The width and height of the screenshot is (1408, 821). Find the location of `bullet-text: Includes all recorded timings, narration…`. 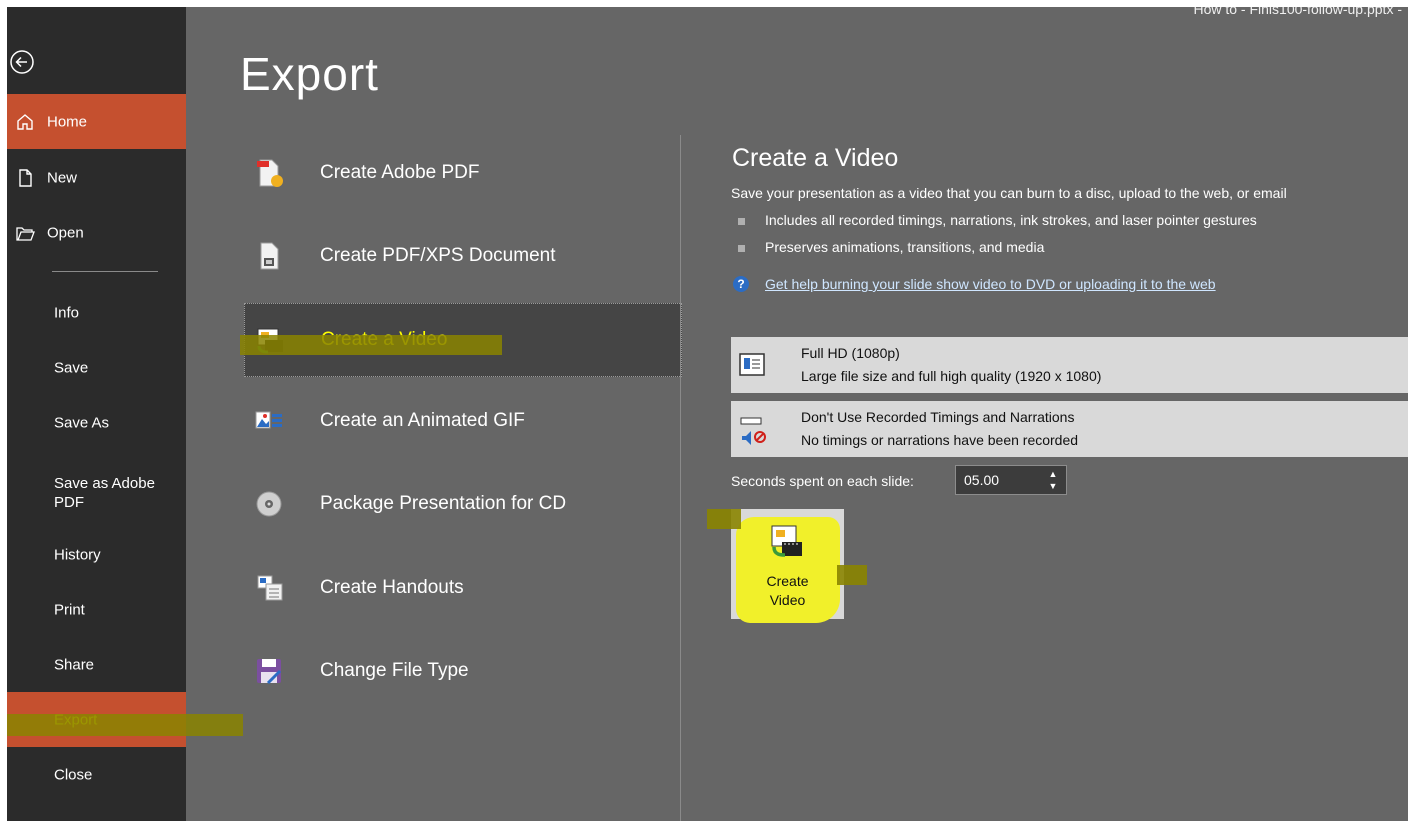

bullet-text: Includes all recorded timings, narration… is located at coordinates (1011, 220).